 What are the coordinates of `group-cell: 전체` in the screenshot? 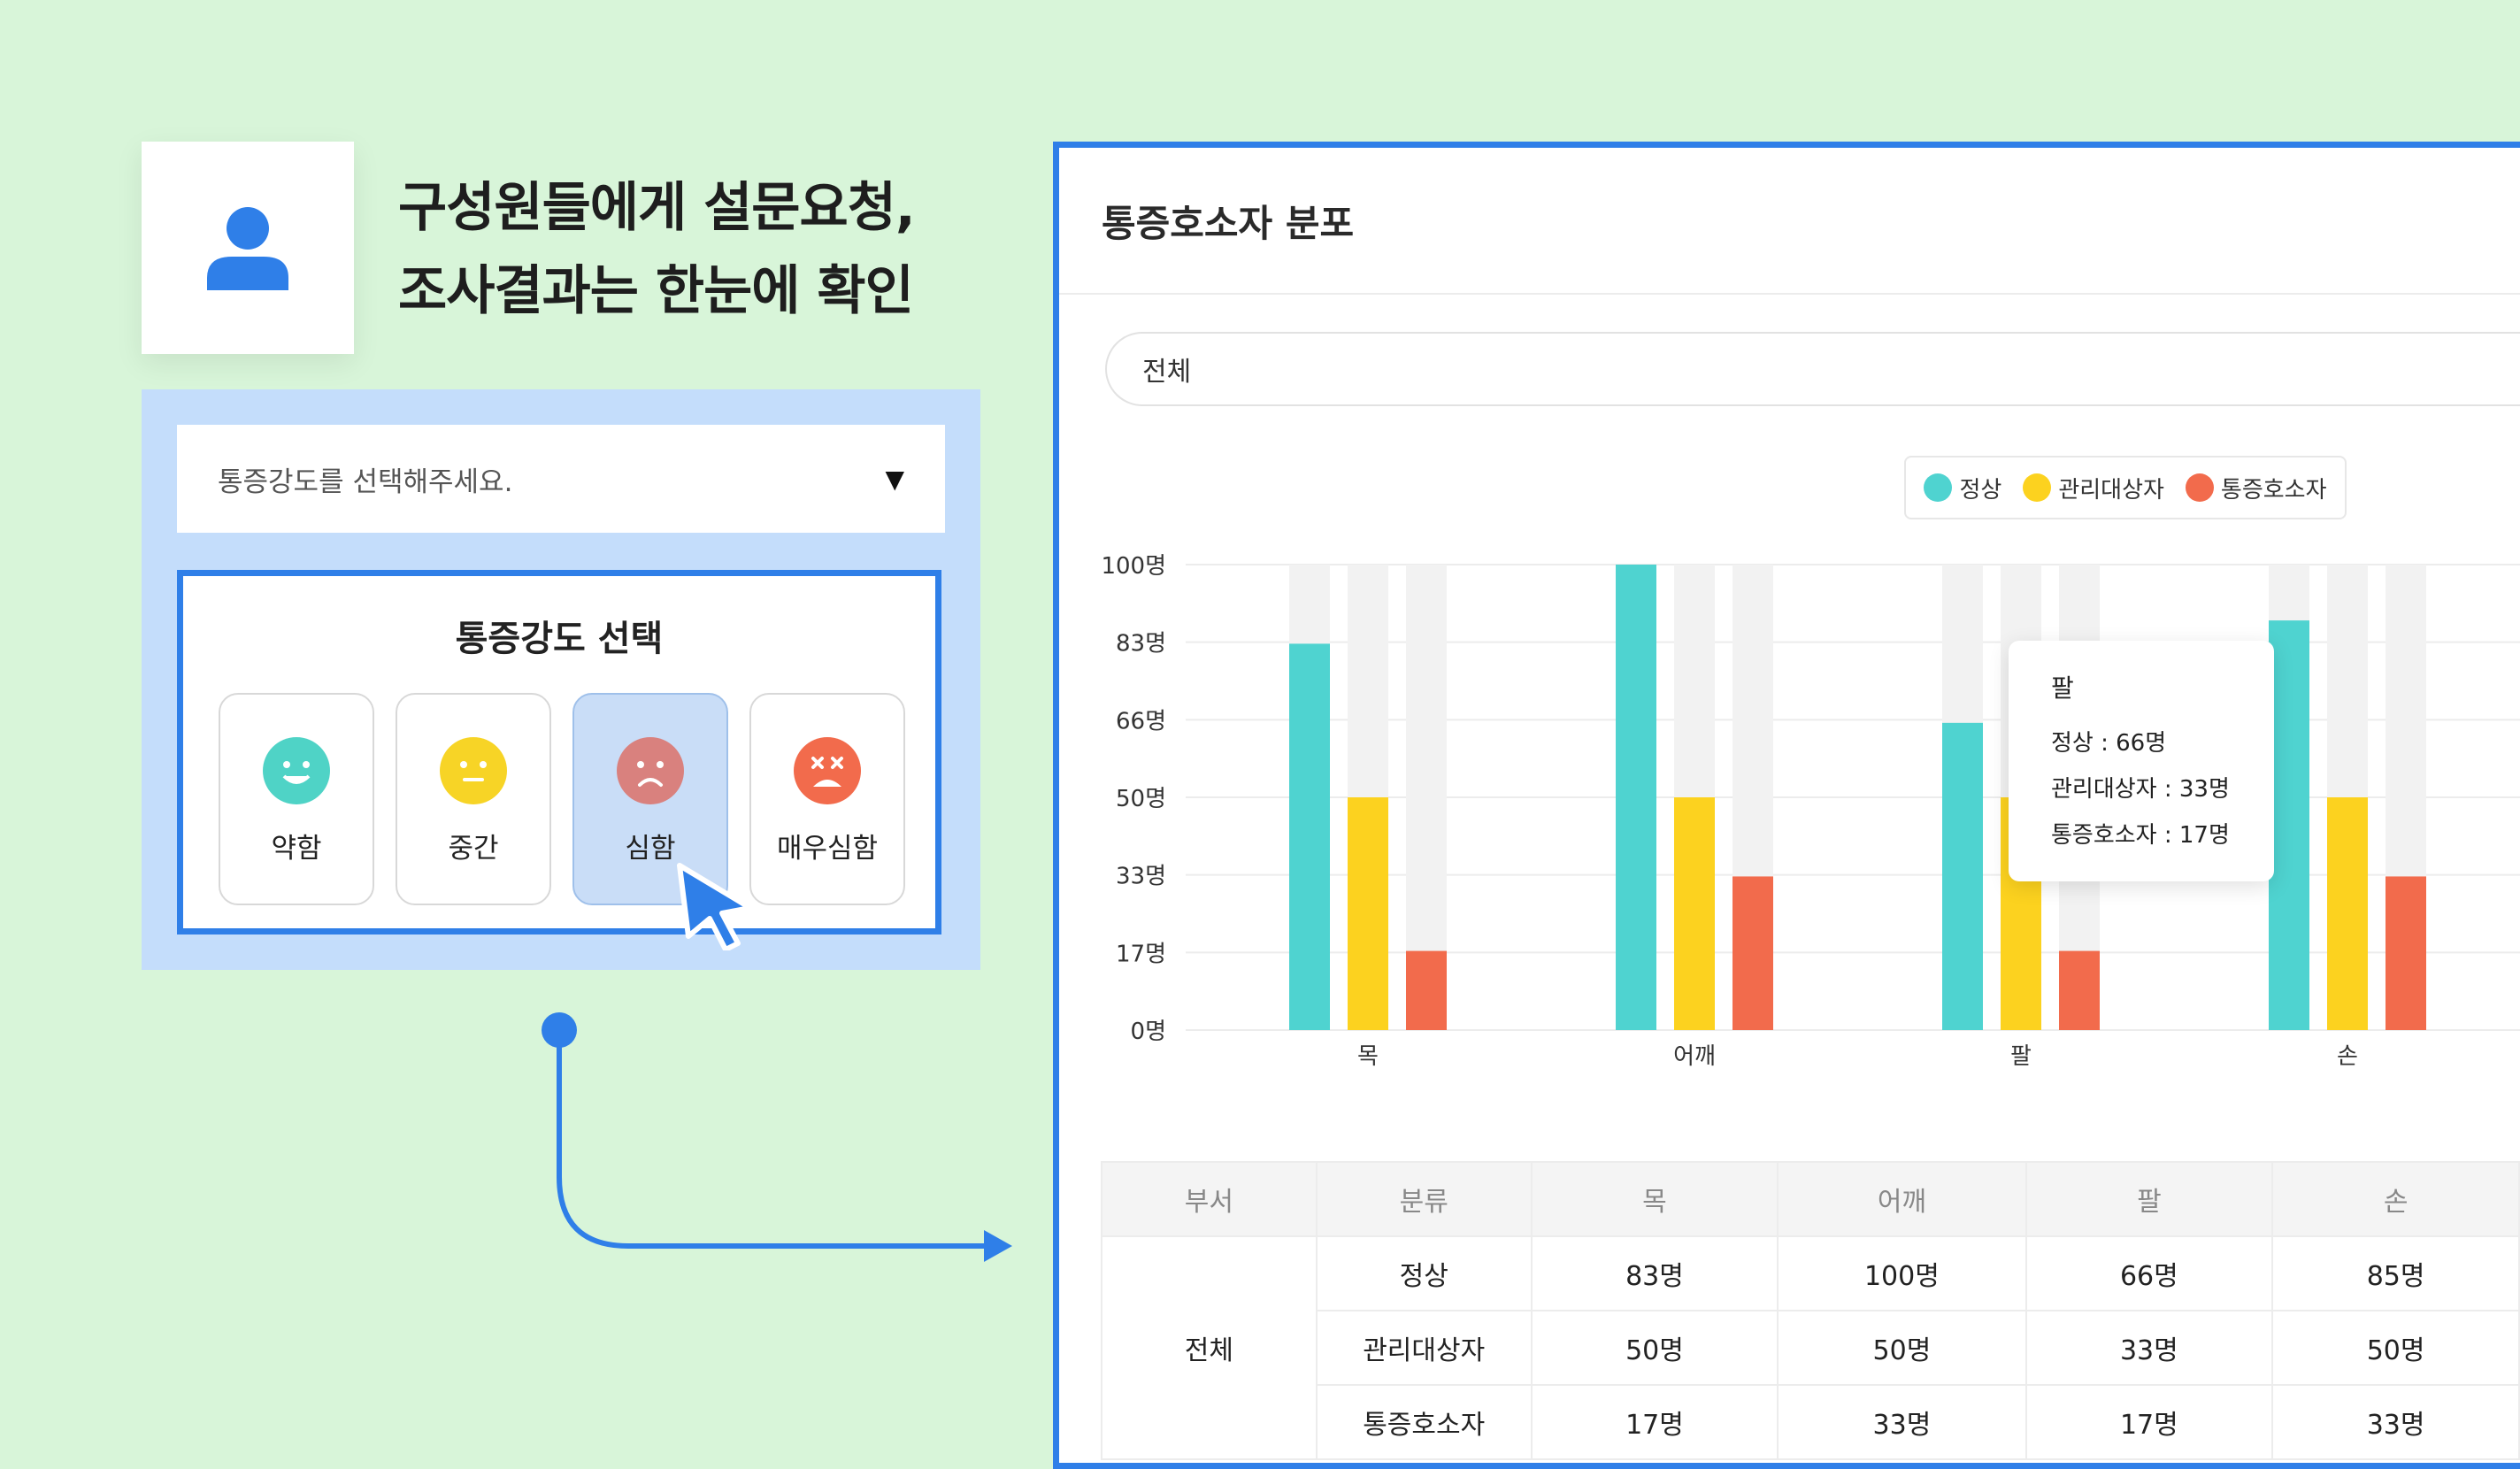 It's located at (1209, 1347).